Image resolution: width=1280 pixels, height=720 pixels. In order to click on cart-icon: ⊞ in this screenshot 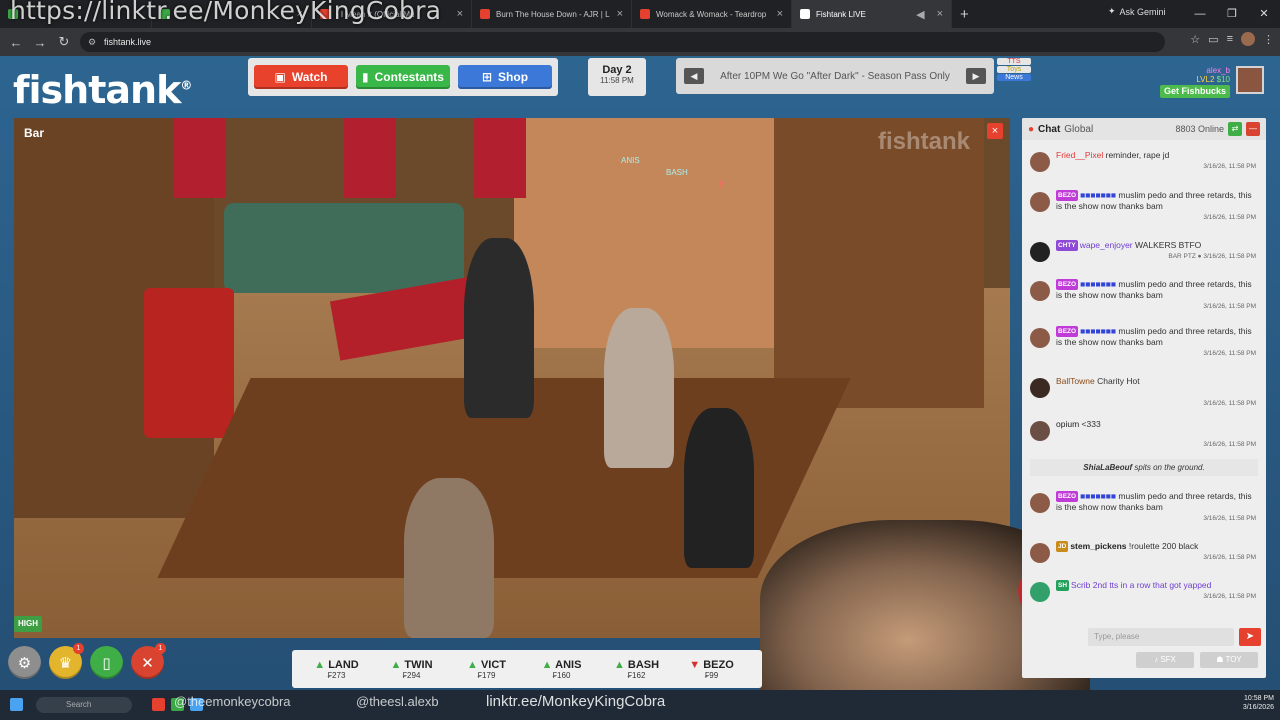, I will do `click(487, 77)`.